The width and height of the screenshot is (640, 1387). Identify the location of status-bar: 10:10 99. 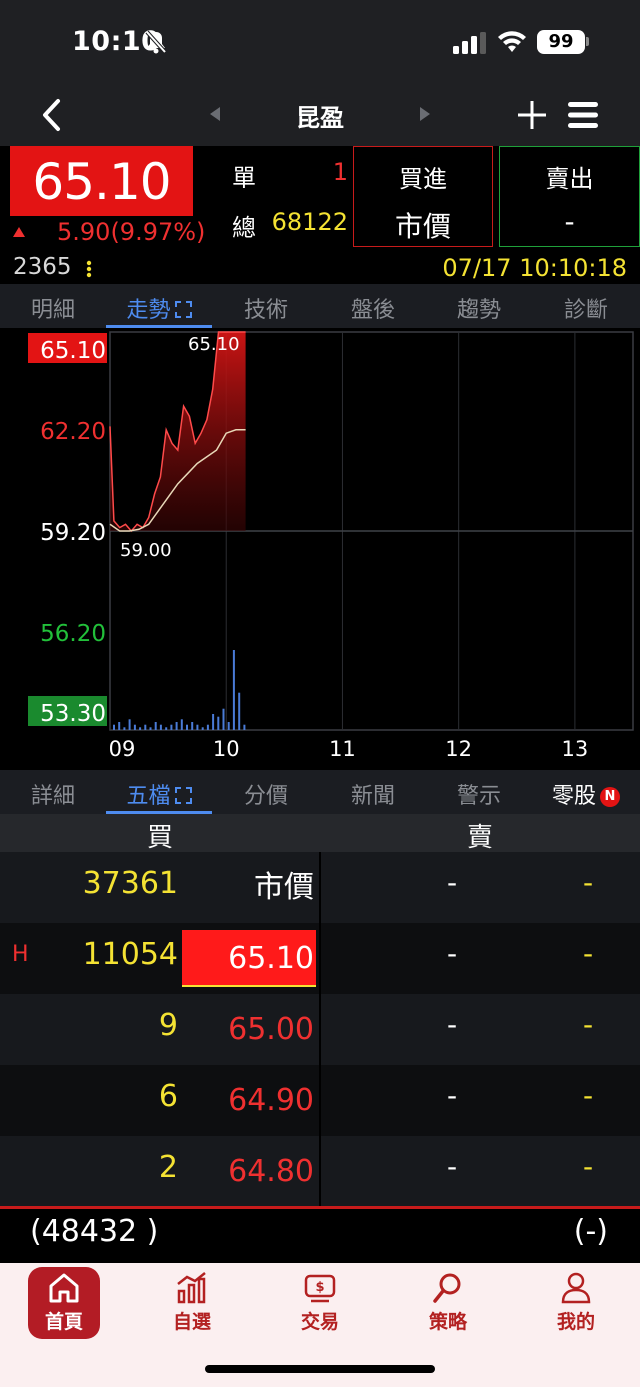
(320, 44).